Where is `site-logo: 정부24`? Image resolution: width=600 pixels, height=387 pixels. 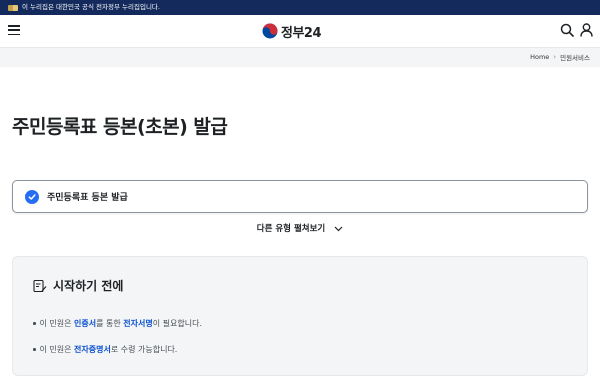
site-logo: 정부24 is located at coordinates (292, 31).